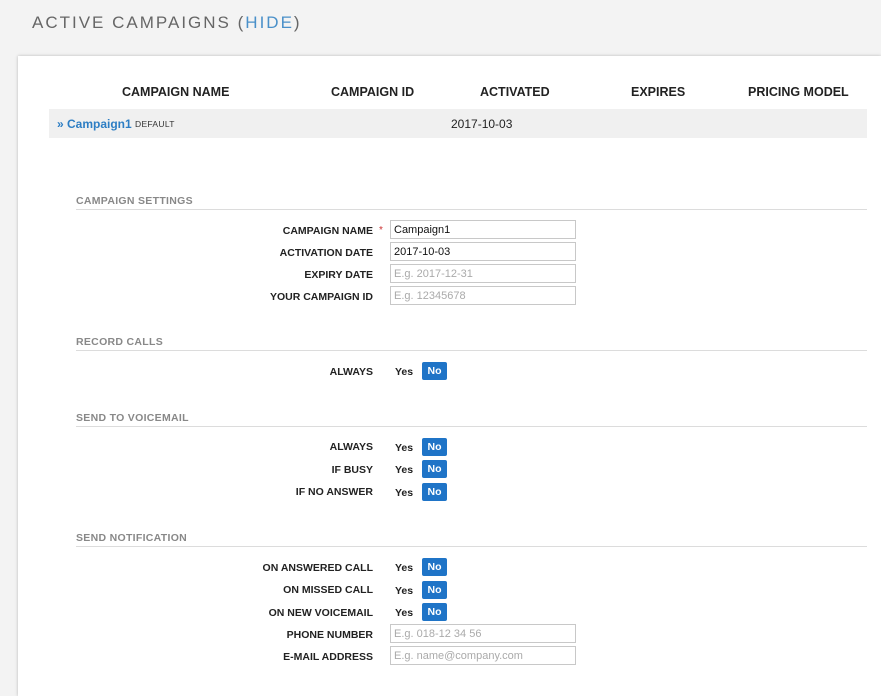 Image resolution: width=881 pixels, height=696 pixels. Describe the element at coordinates (334, 492) in the screenshot. I see `voicemail-if-no-answer-label: IF NO ANSWER` at that location.